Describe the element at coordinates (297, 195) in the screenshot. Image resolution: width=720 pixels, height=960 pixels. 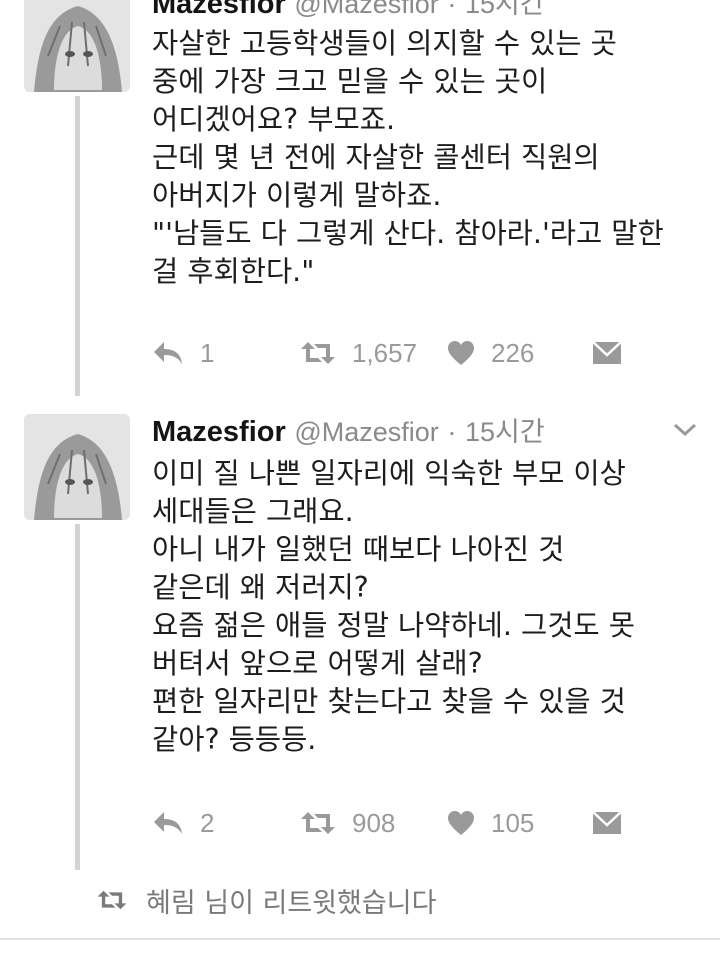
I see `tweet-text-line: 아버지가 이렇게 말하죠.` at that location.